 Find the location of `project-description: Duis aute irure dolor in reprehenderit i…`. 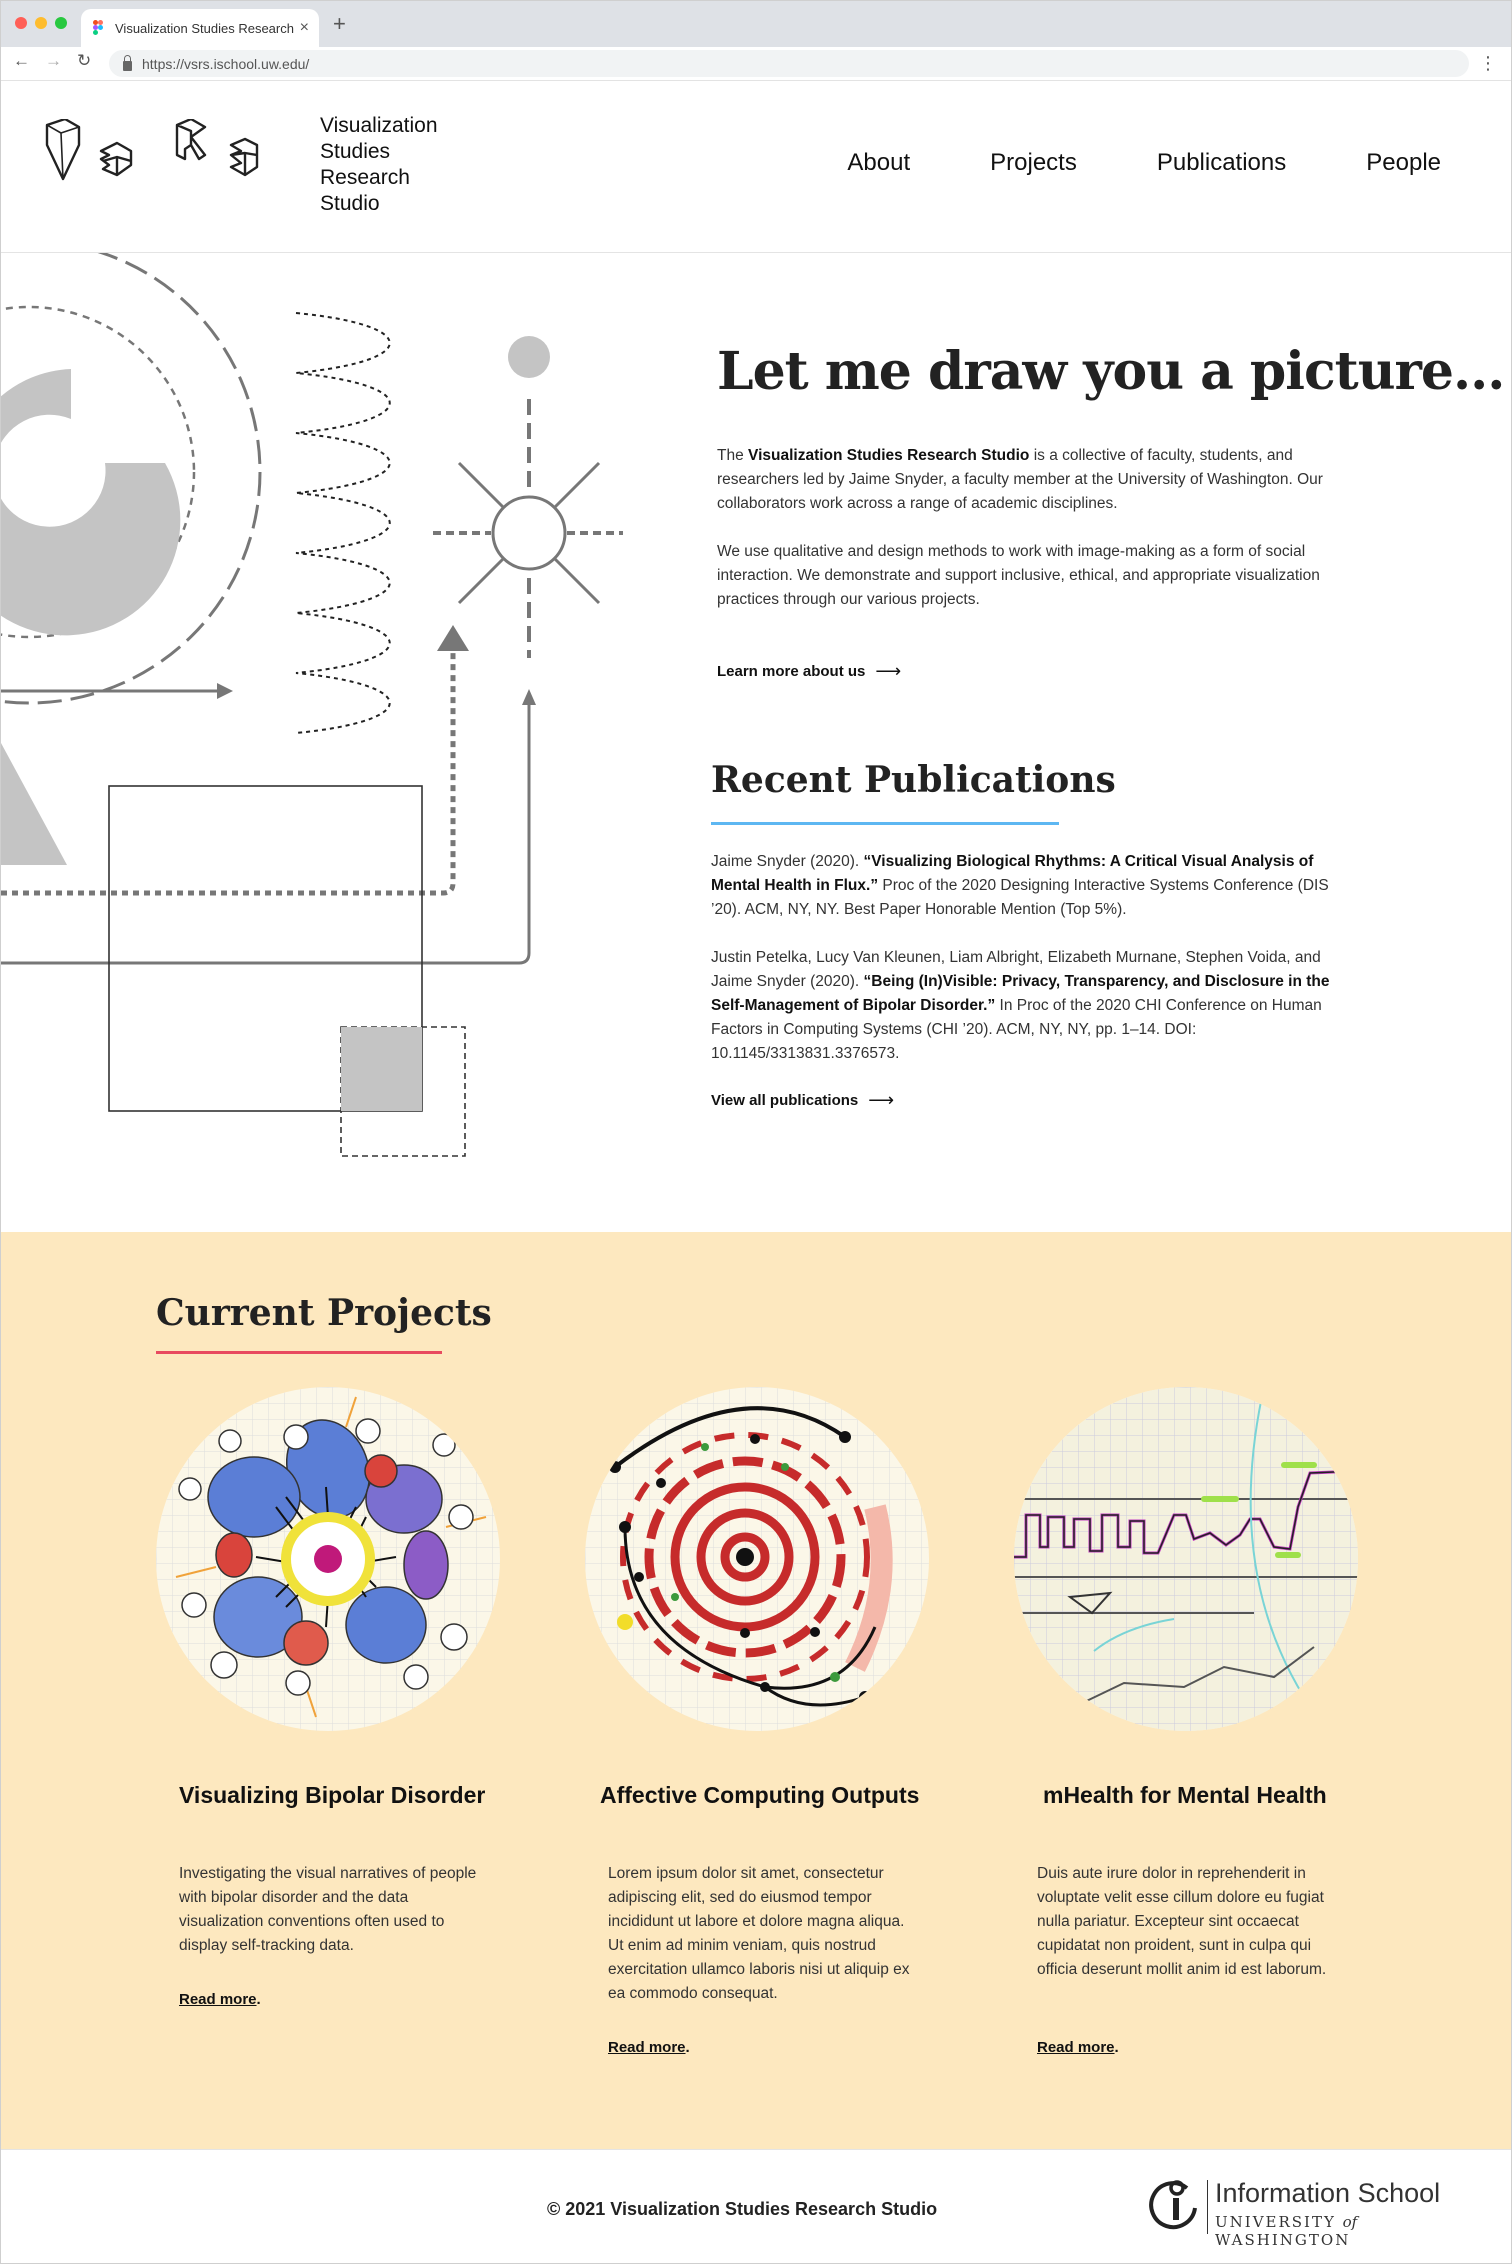

project-description: Duis aute irure dolor in reprehenderit i… is located at coordinates (1182, 1921).